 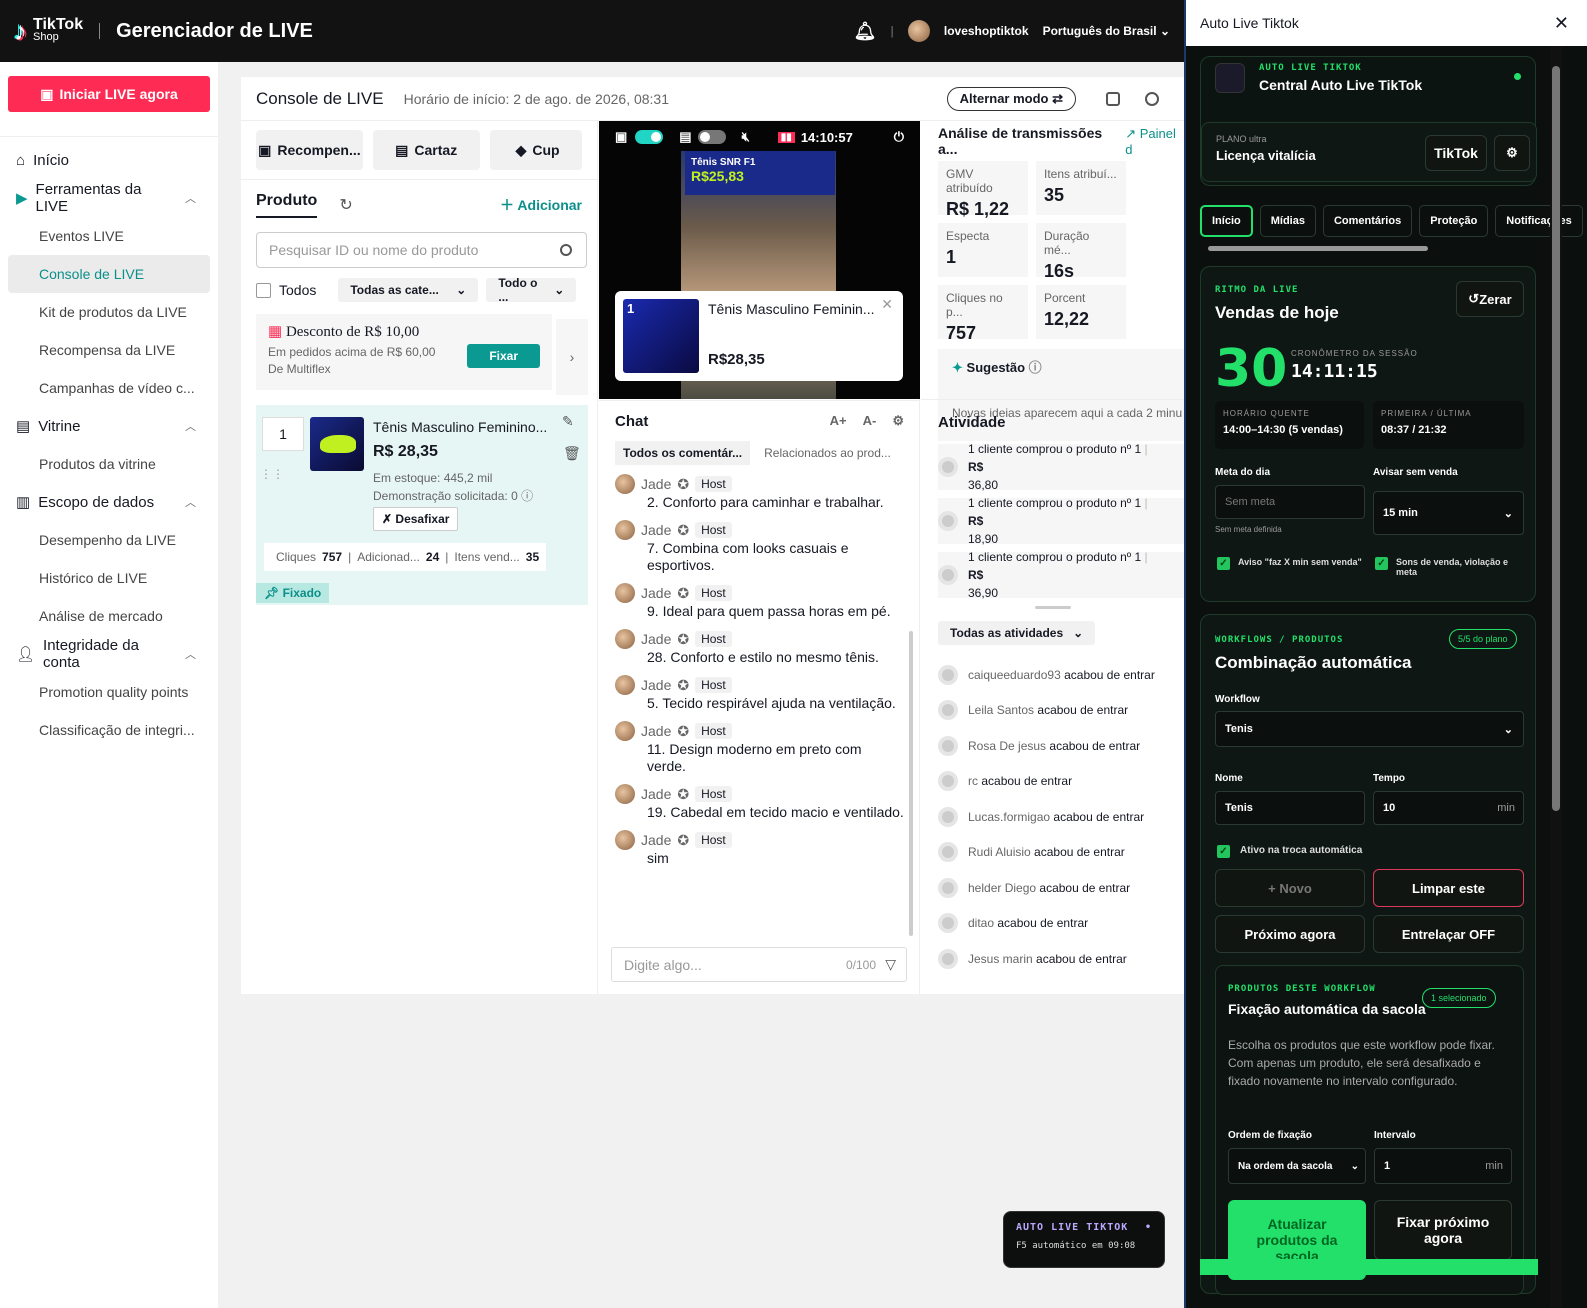 I want to click on doc-icon: ▤, so click(x=685, y=137).